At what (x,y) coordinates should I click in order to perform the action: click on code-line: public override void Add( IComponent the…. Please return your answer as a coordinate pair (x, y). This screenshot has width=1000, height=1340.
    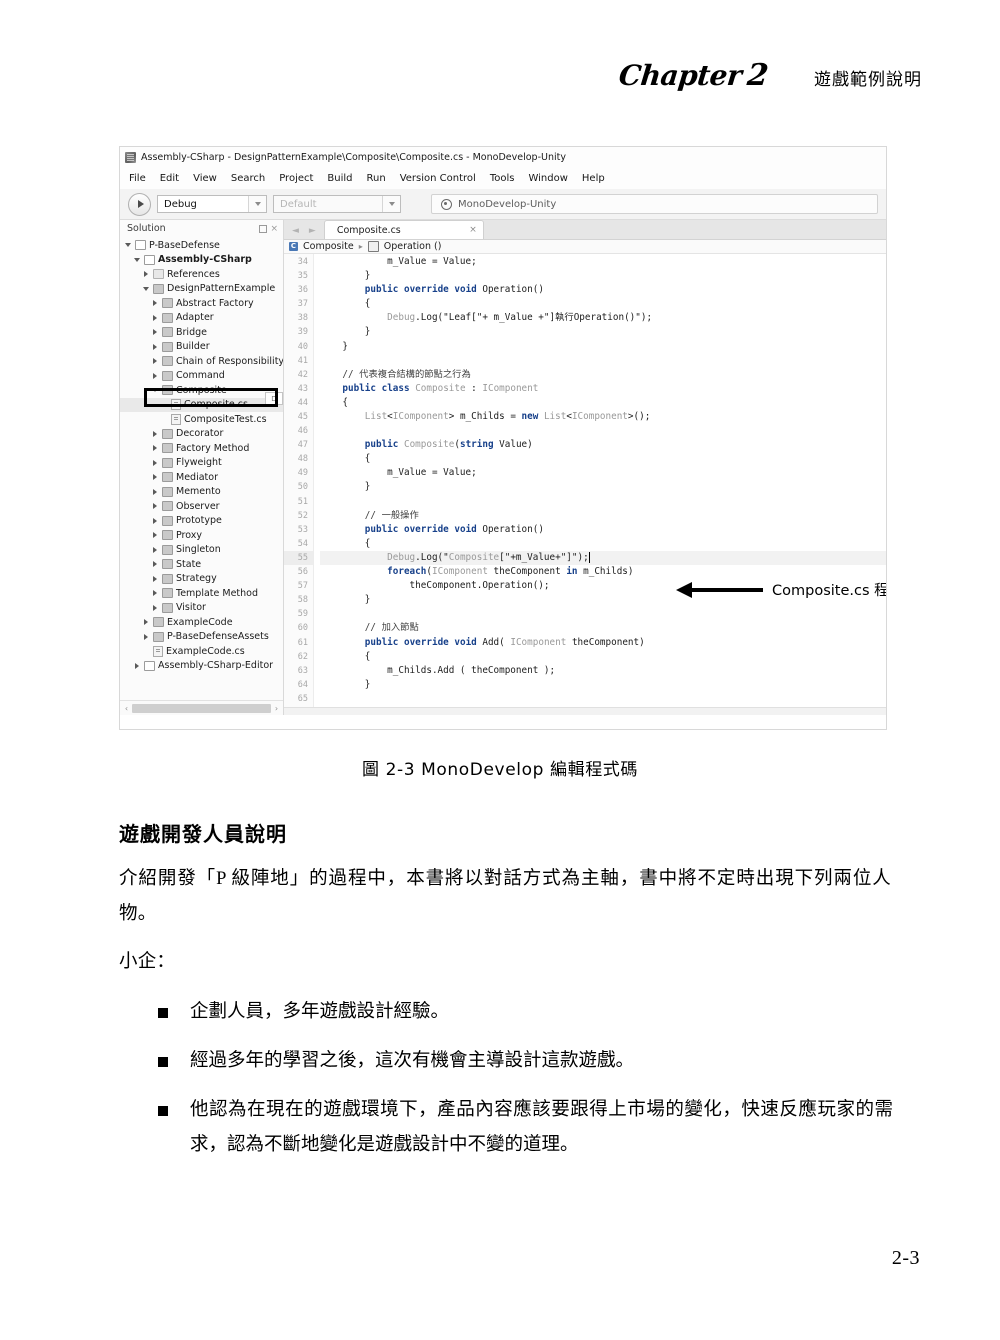
    Looking at the image, I should click on (603, 643).